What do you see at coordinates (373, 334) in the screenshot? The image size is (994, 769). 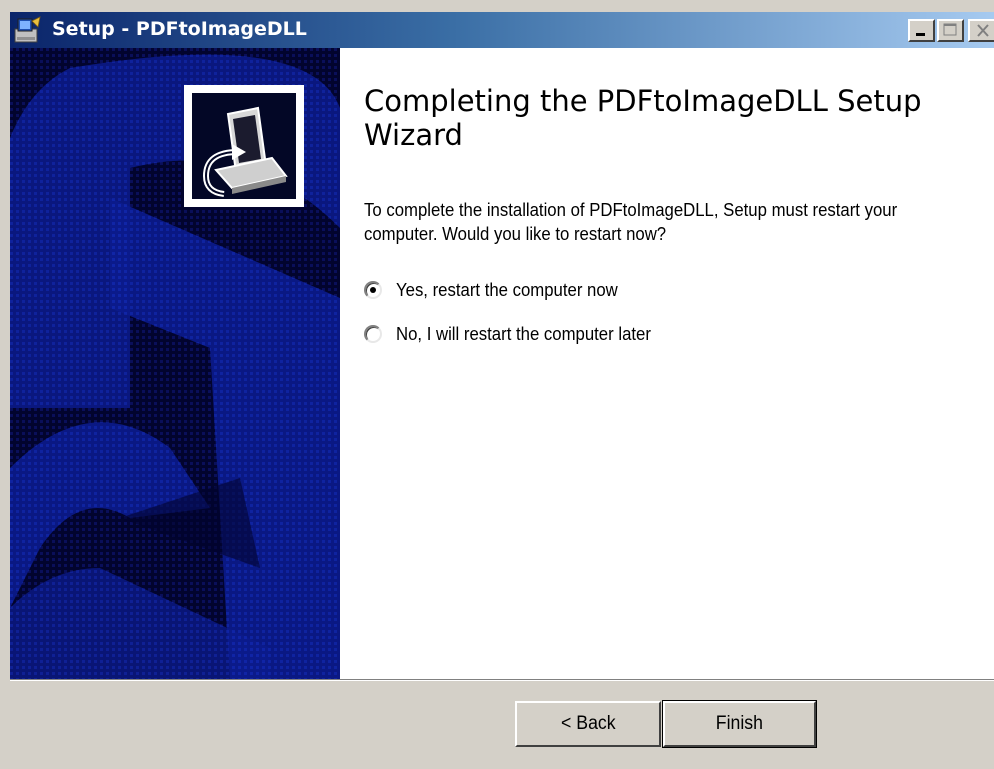 I see `restart-later-radio` at bounding box center [373, 334].